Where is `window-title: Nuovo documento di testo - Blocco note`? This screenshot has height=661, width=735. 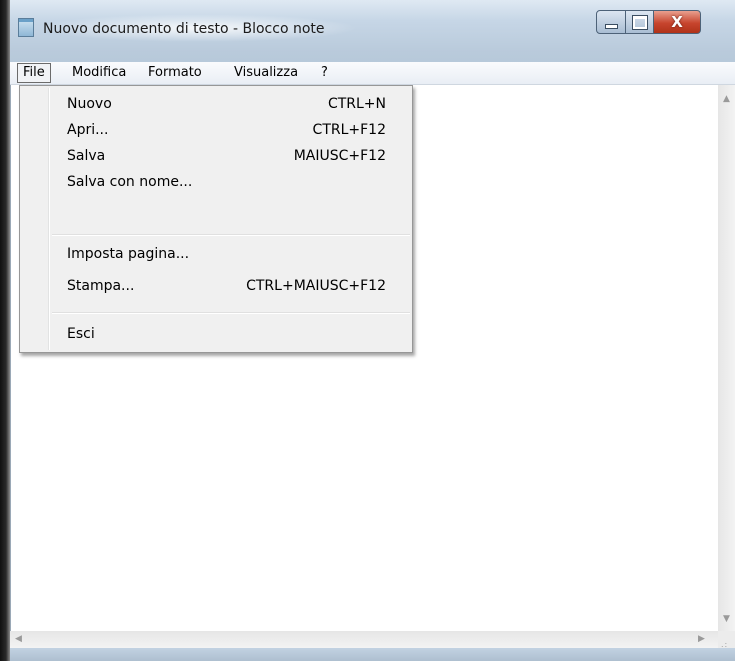
window-title: Nuovo documento di testo - Blocco note is located at coordinates (184, 29).